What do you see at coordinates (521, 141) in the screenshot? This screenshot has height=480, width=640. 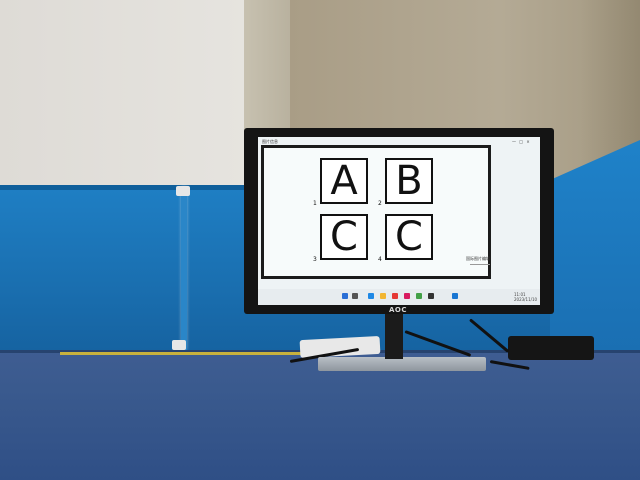 I see `window-controls: — □ ×` at bounding box center [521, 141].